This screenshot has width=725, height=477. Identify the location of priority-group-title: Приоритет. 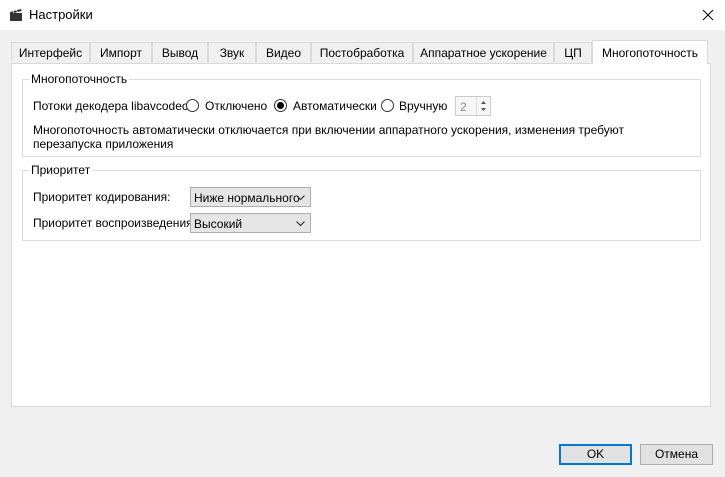
(61, 170).